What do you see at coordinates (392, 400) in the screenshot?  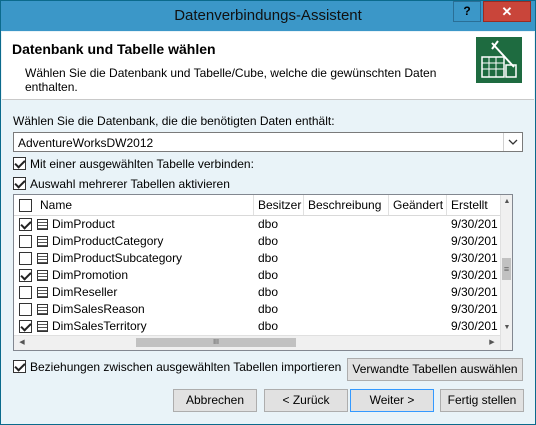 I see `next-button: Weiter >` at bounding box center [392, 400].